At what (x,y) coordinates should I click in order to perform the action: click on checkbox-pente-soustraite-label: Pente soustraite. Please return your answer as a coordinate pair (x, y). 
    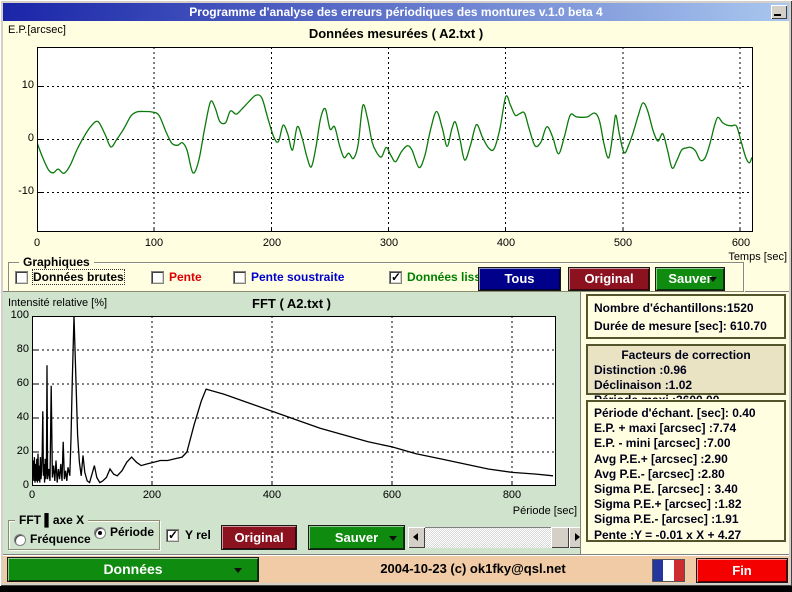
    Looking at the image, I should click on (297, 277).